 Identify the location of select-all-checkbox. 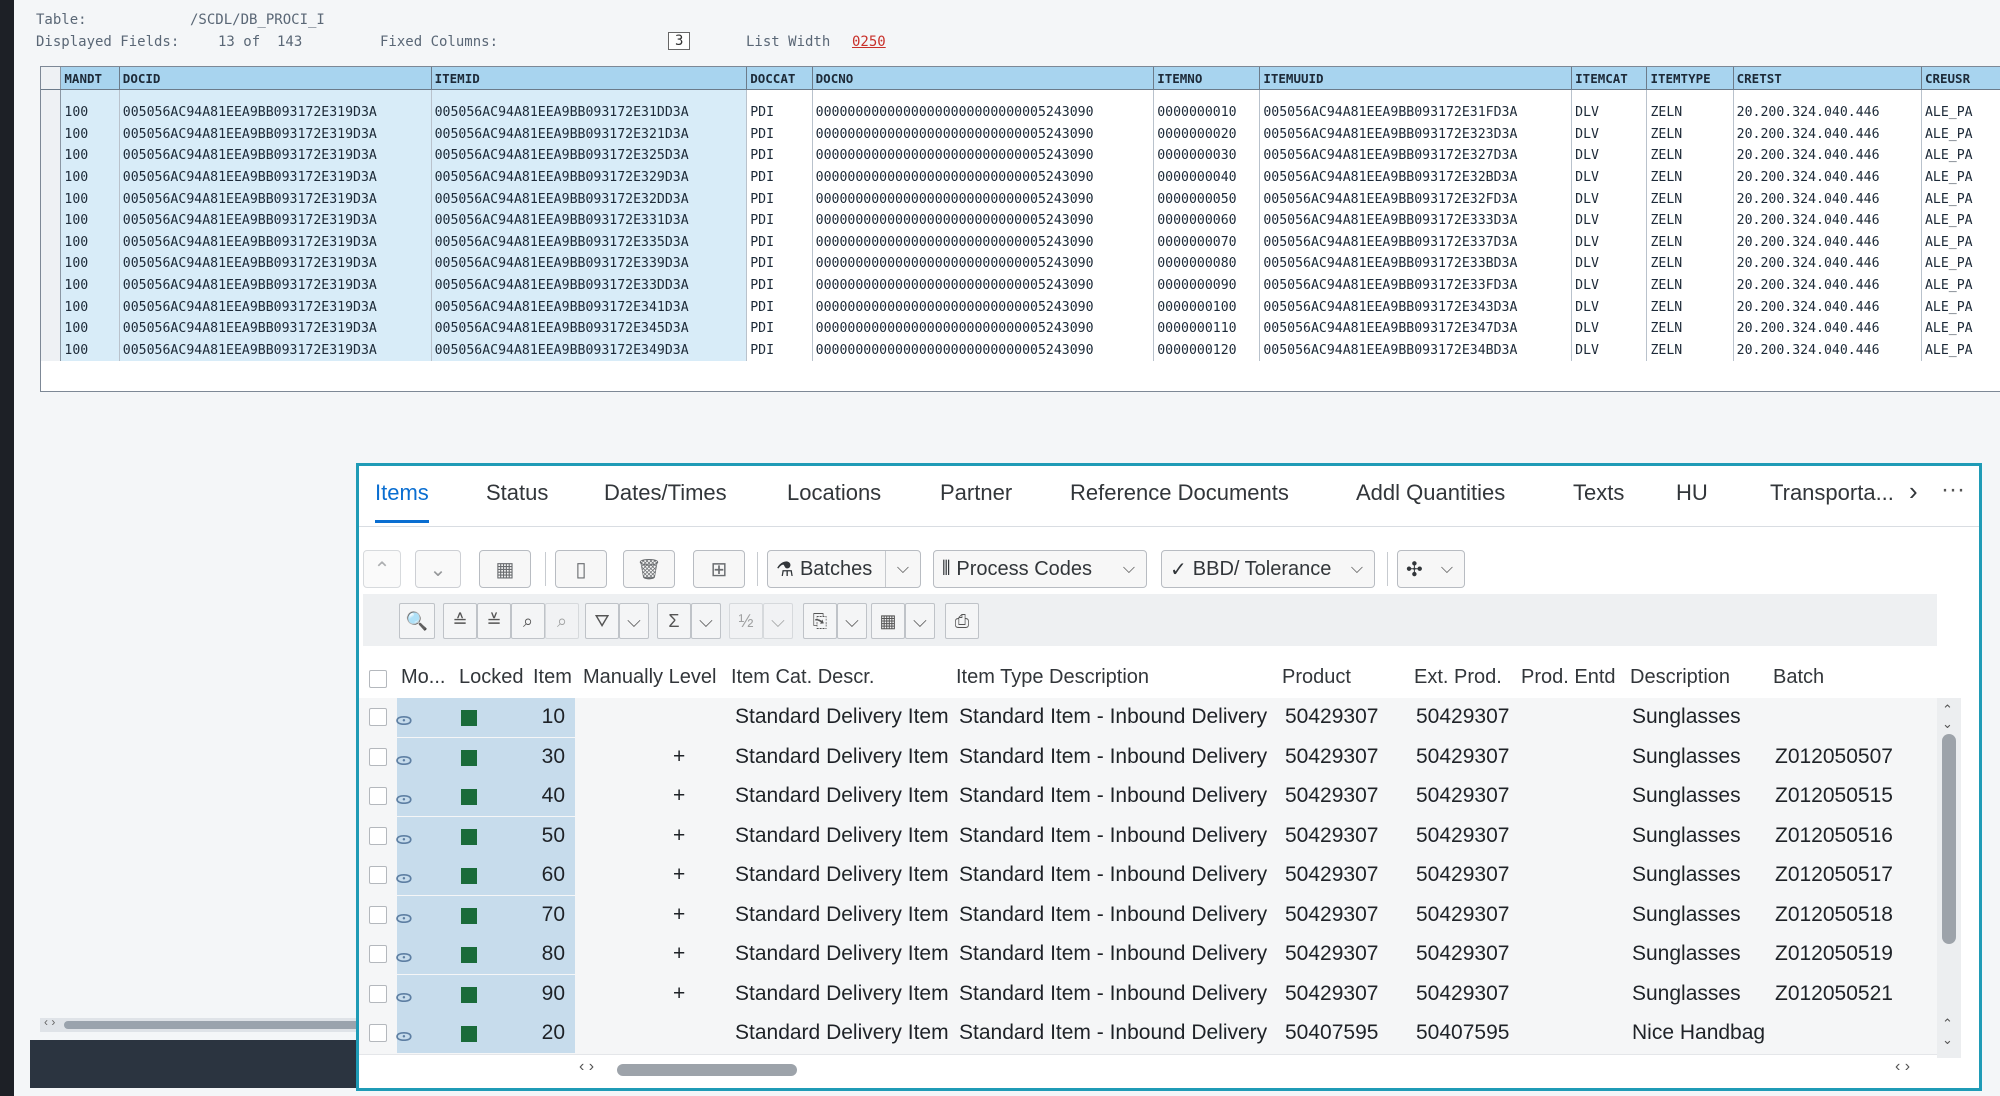
(378, 679).